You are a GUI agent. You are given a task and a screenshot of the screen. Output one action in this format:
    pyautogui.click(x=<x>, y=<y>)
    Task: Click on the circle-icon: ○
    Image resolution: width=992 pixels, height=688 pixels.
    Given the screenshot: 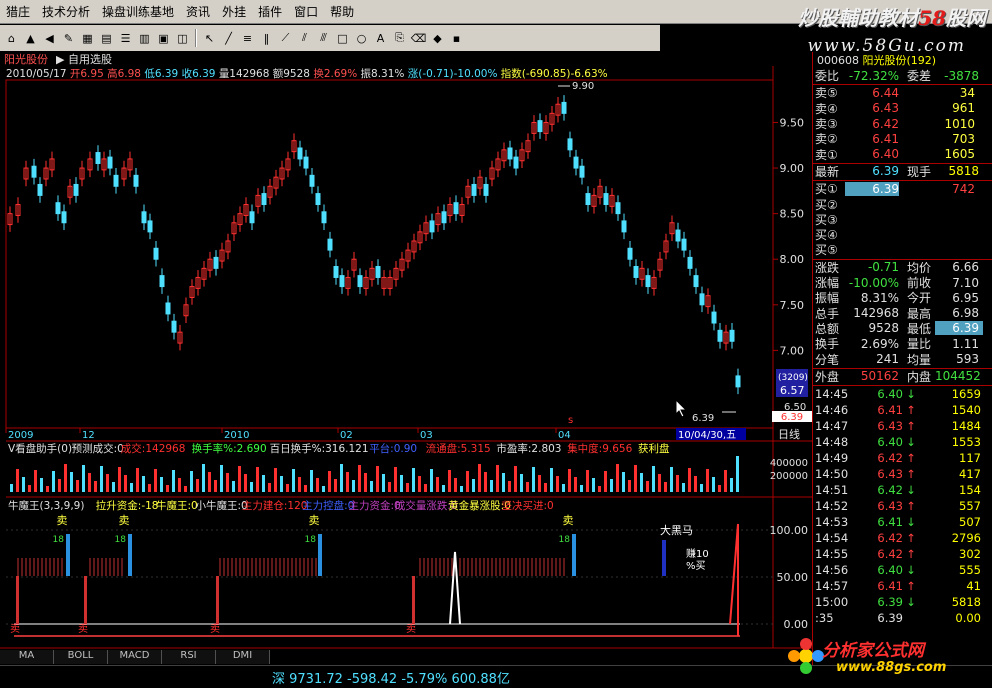 What is the action you would take?
    pyautogui.click(x=361, y=38)
    